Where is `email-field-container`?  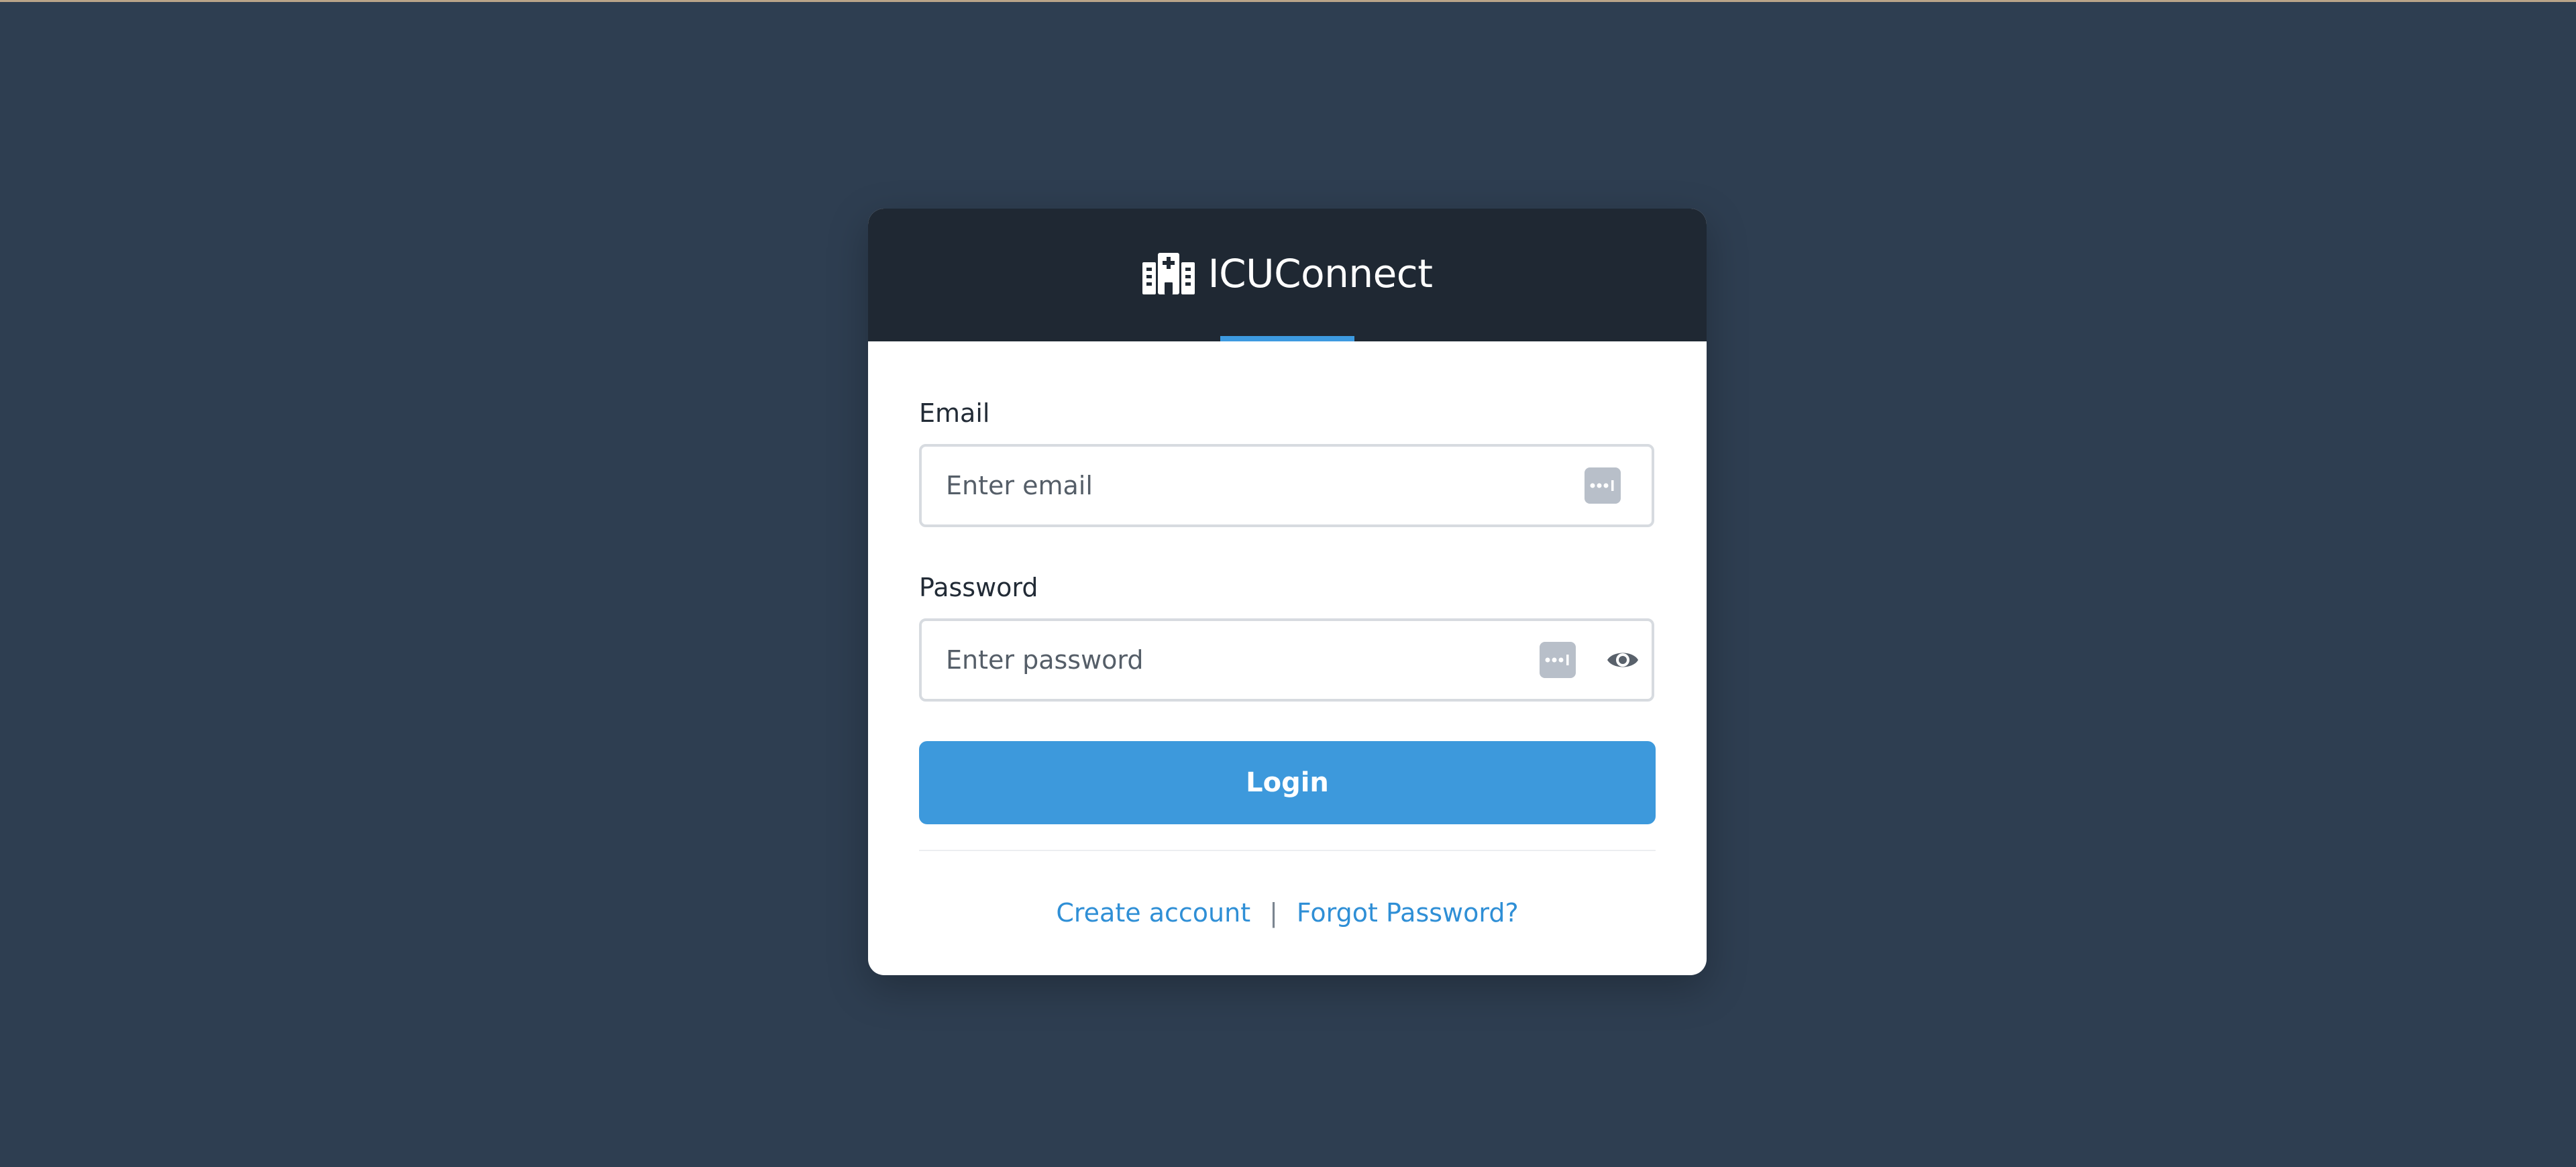
email-field-container is located at coordinates (1286, 485).